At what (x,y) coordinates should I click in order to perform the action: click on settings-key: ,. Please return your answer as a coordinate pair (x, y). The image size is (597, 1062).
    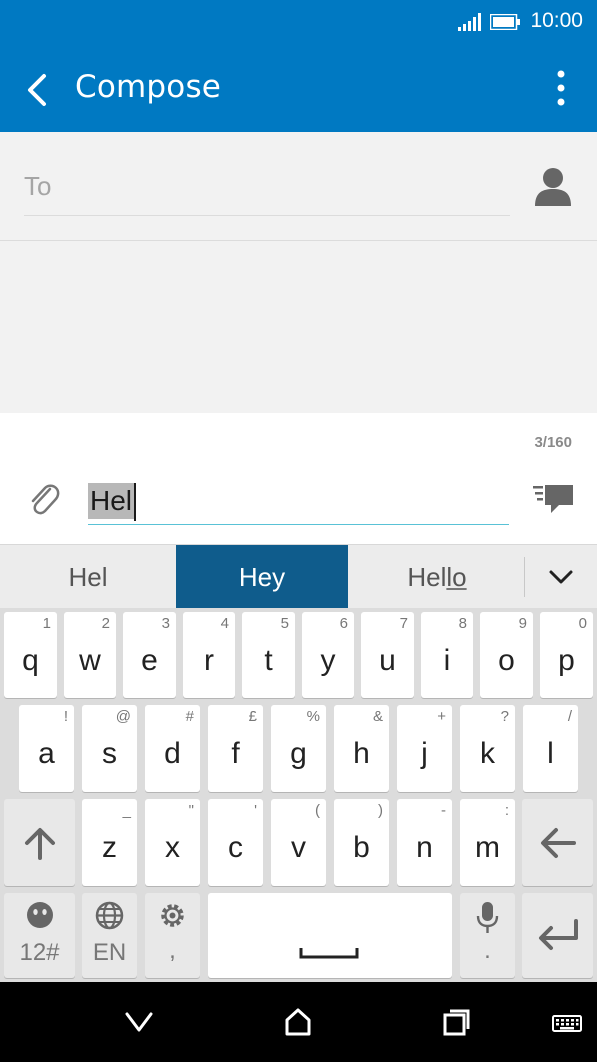
    Looking at the image, I should click on (172, 935).